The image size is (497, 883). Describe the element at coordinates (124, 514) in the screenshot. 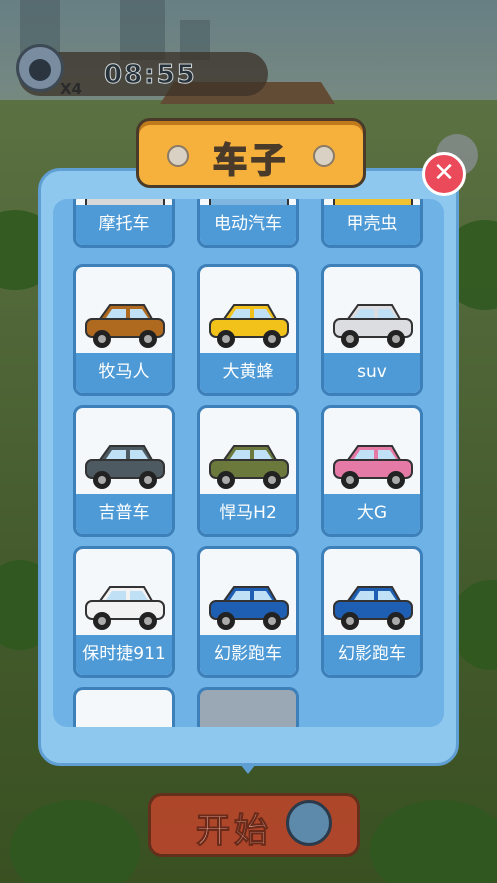

I see `car-label: 吉普车` at that location.